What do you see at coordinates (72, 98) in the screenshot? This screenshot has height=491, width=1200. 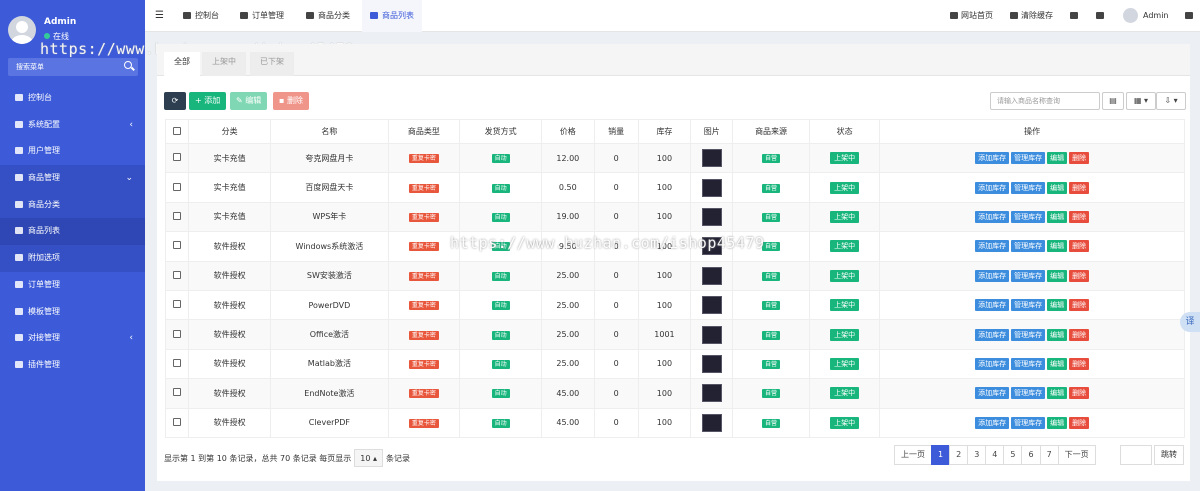 I see `sidebar-item: 控制台` at bounding box center [72, 98].